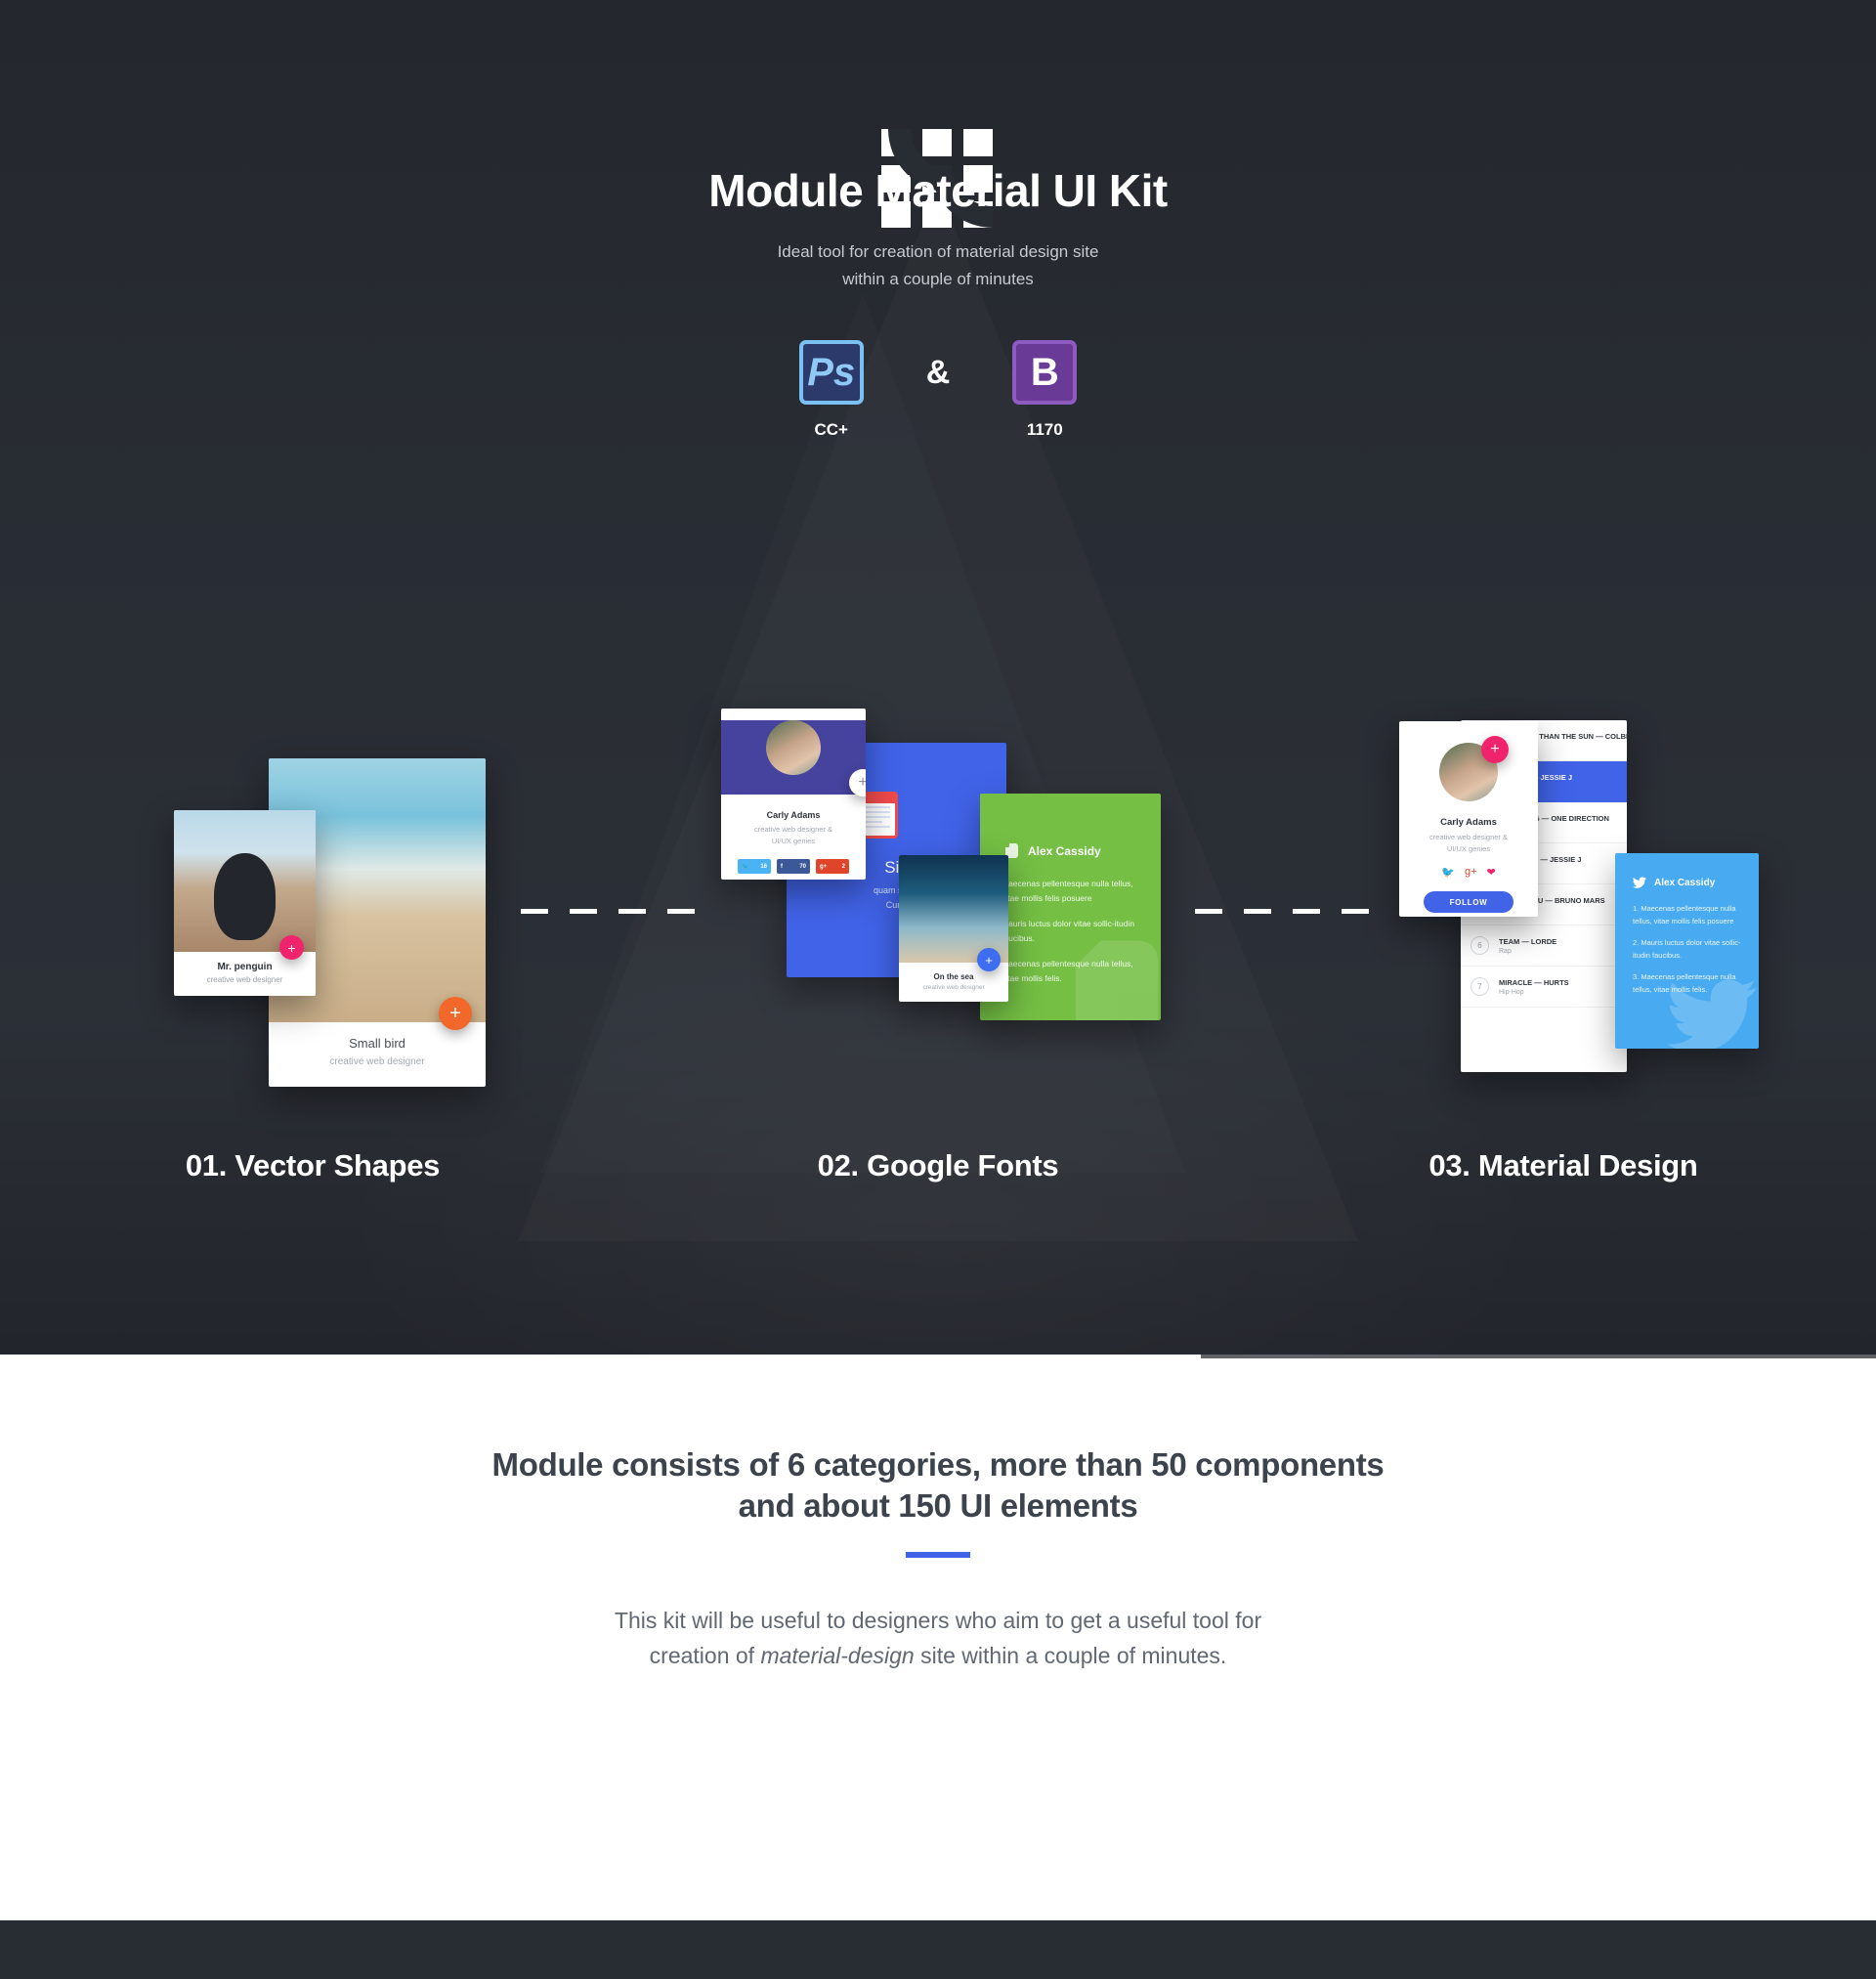  Describe the element at coordinates (705, 1655) in the screenshot. I see `body-prefix: creation of` at that location.